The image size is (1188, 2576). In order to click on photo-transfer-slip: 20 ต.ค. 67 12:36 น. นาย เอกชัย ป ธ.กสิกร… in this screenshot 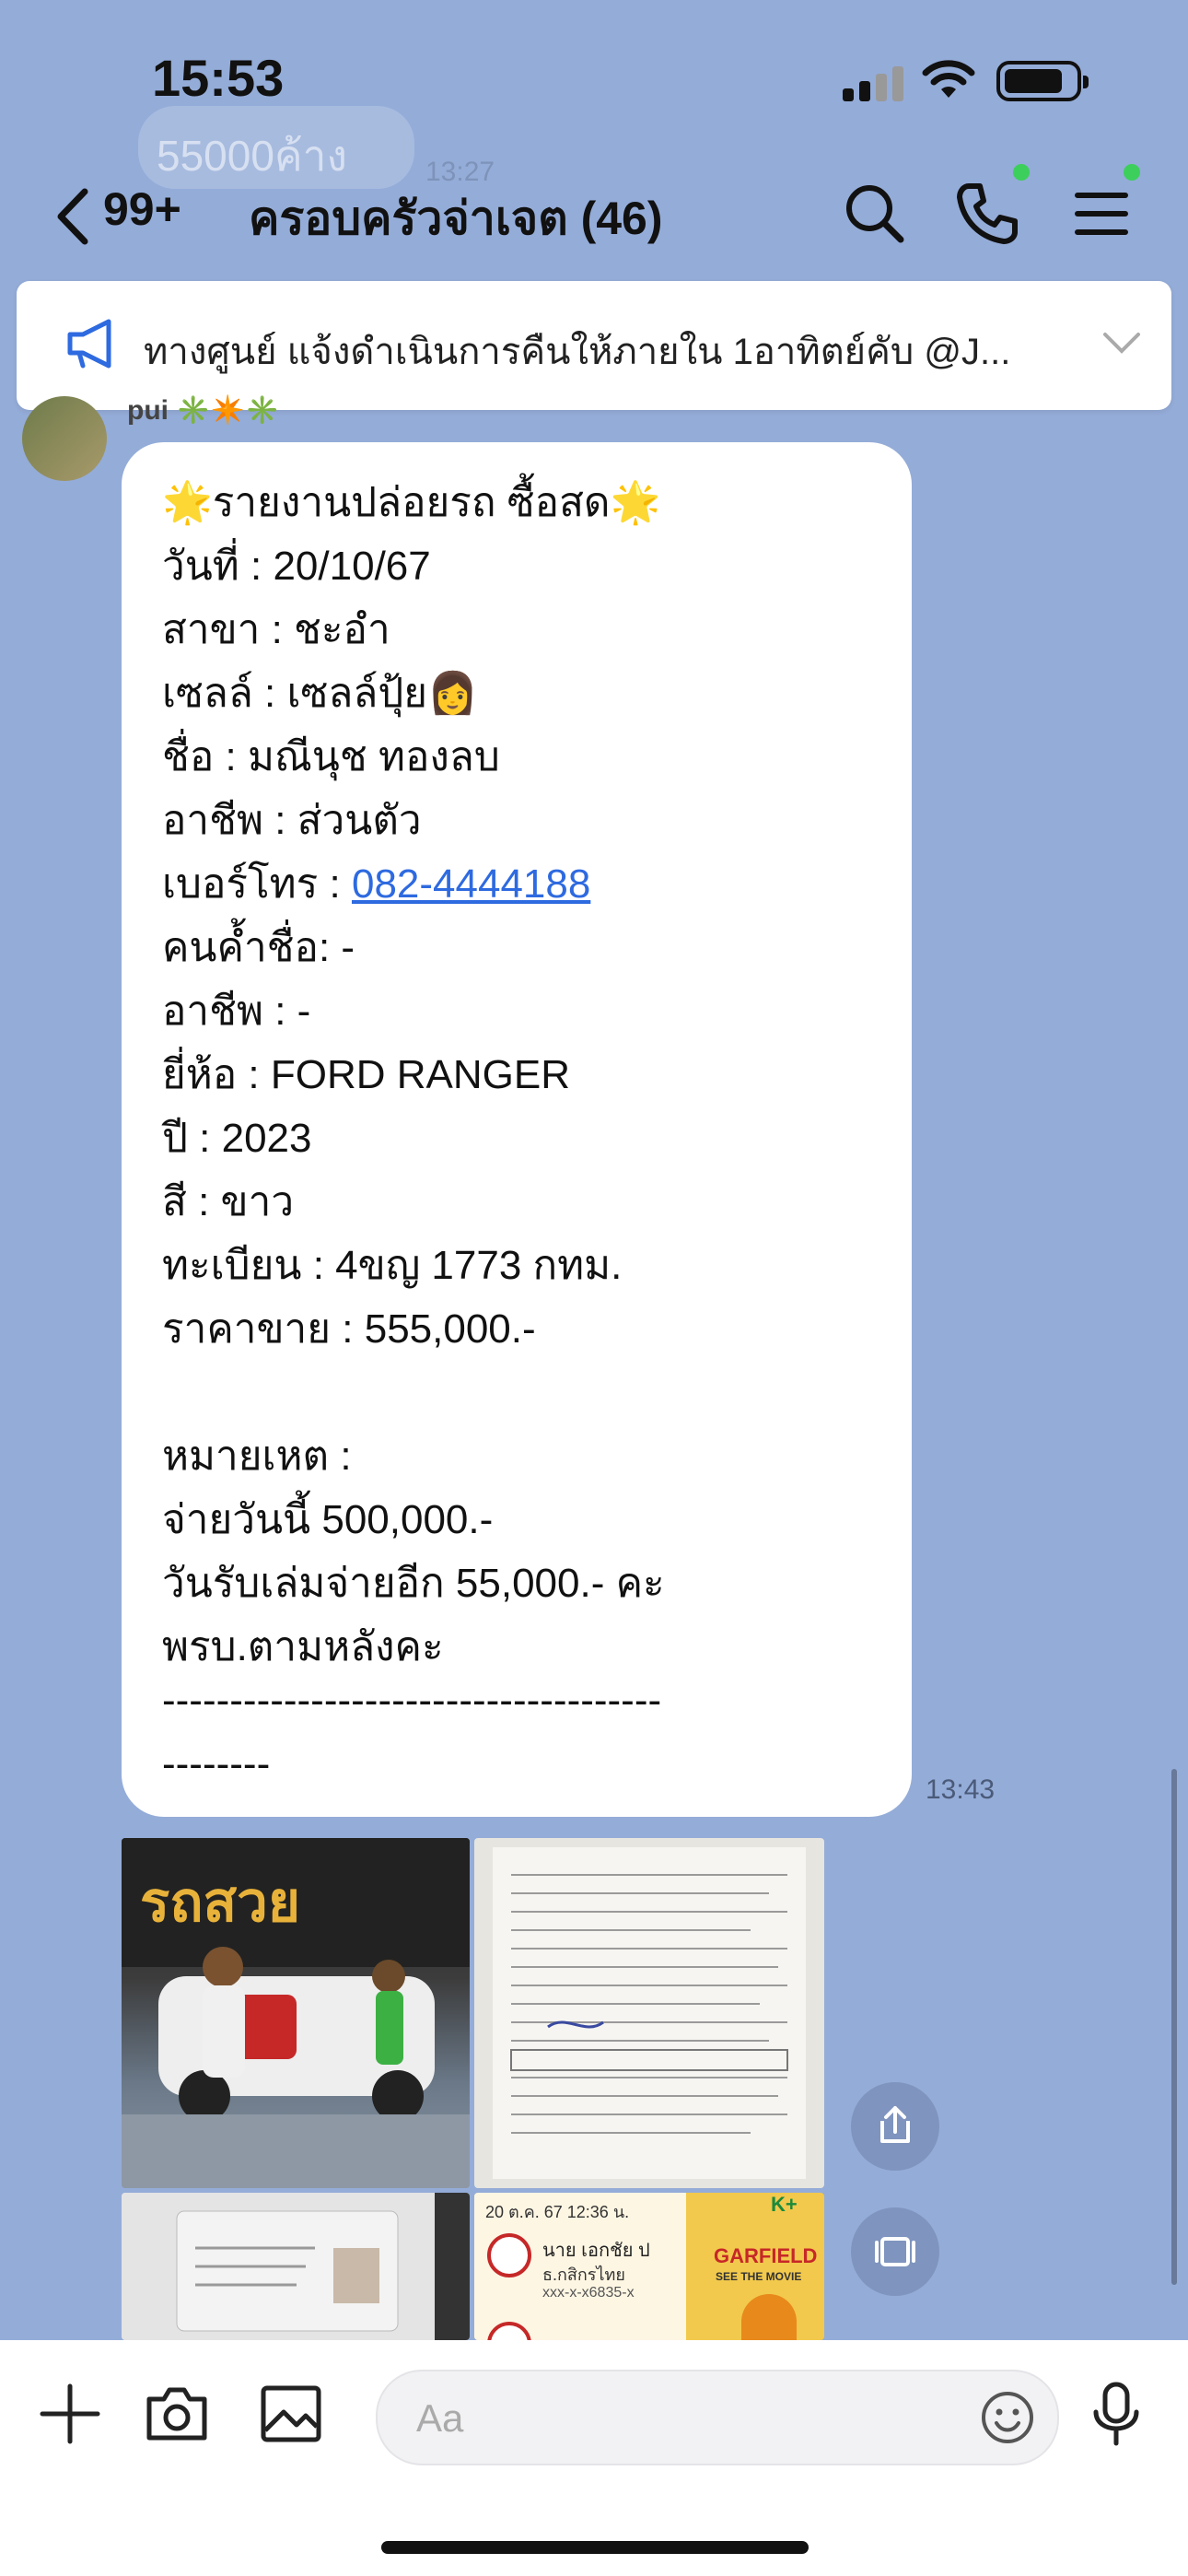, I will do `click(649, 2266)`.